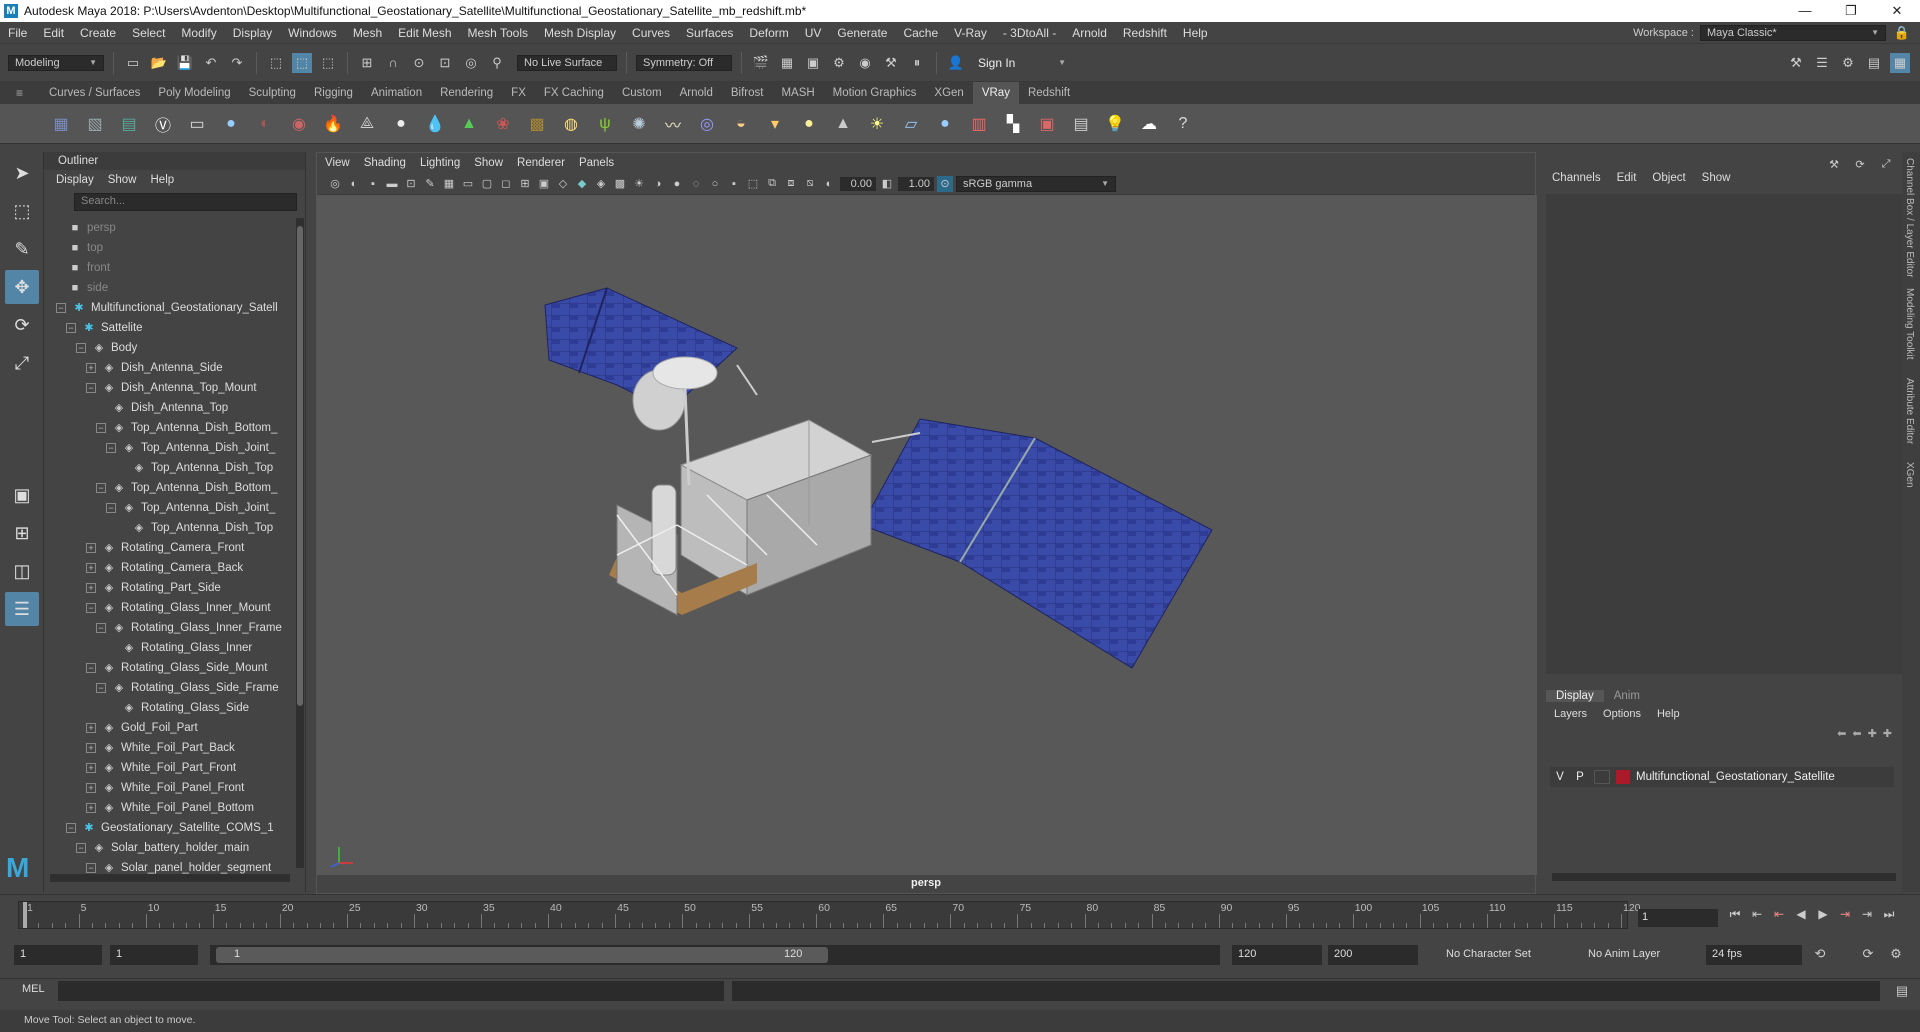  Describe the element at coordinates (601, 184) in the screenshot. I see `wireframe-on-shaded-icon: ◈` at that location.